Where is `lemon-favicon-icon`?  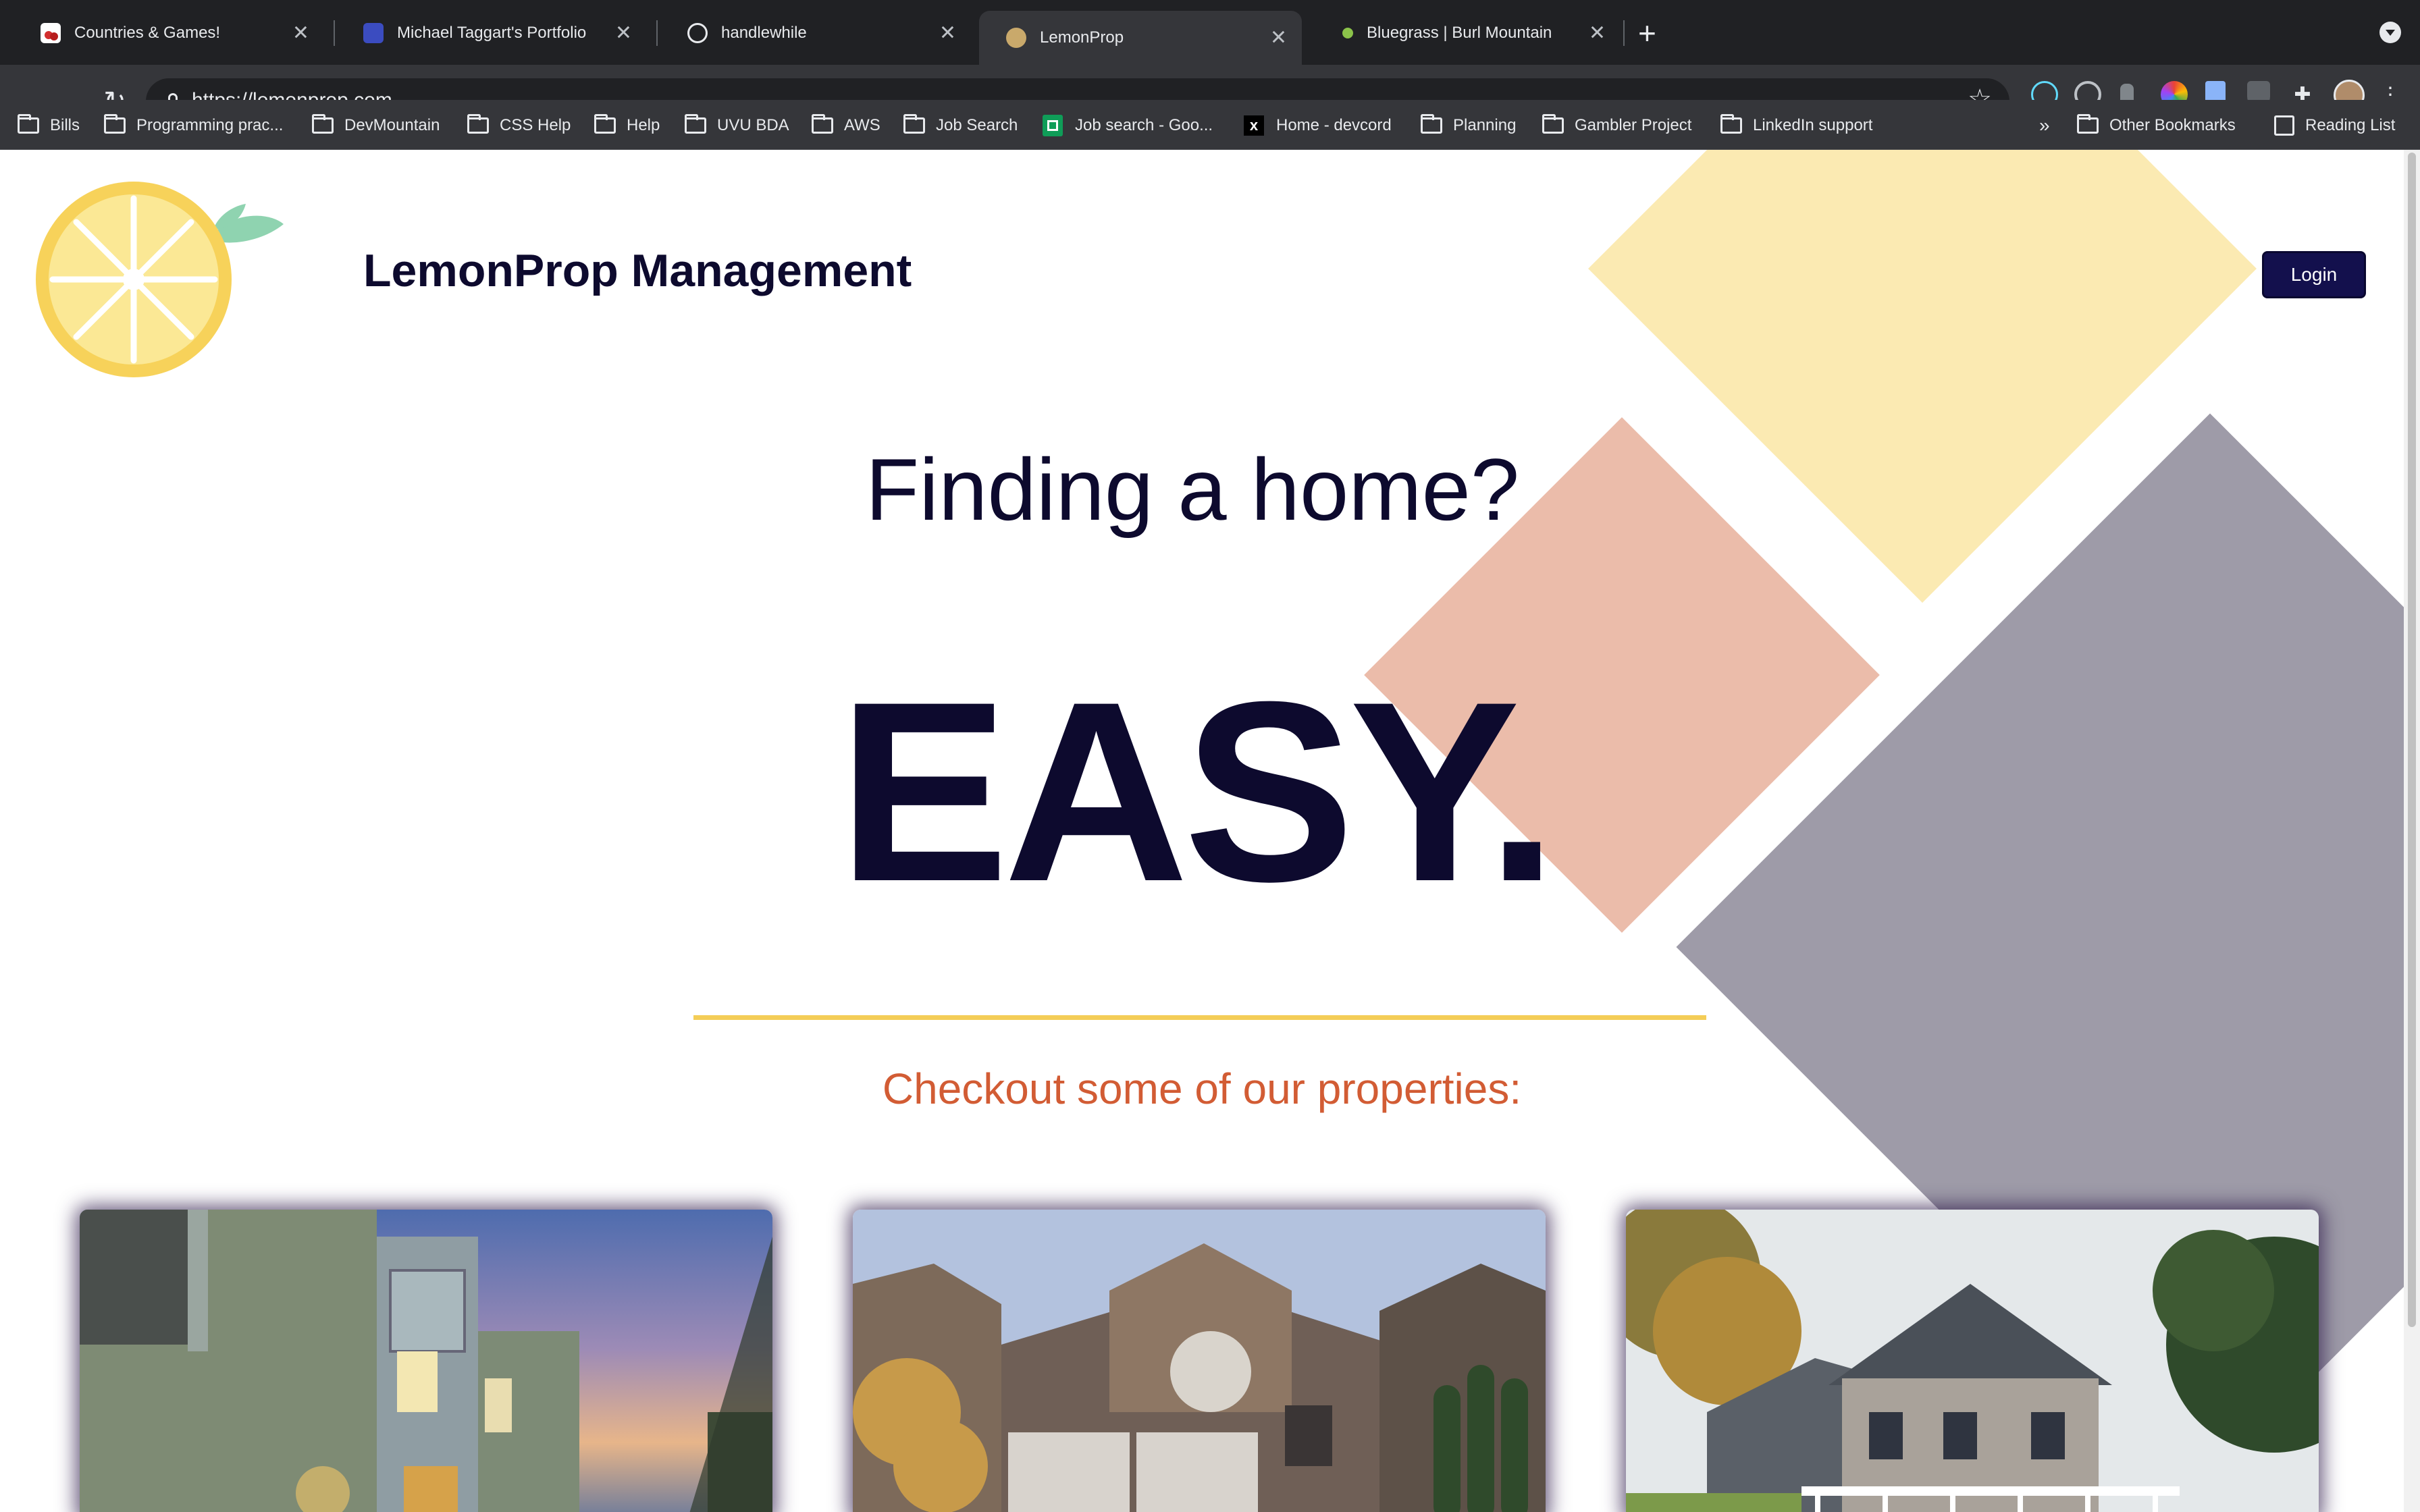 lemon-favicon-icon is located at coordinates (1016, 38).